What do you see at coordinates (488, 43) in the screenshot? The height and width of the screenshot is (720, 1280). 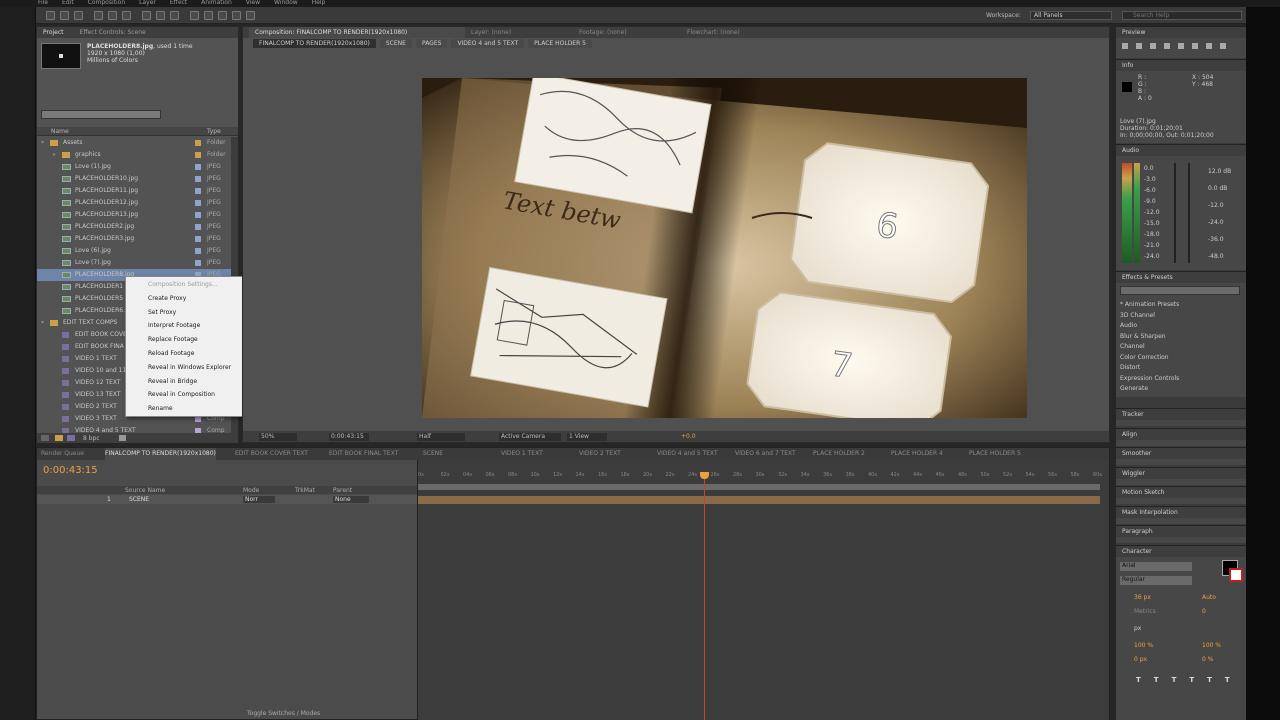 I see `breadcrumb-item: VIDEO 4 and 5 TEXT` at bounding box center [488, 43].